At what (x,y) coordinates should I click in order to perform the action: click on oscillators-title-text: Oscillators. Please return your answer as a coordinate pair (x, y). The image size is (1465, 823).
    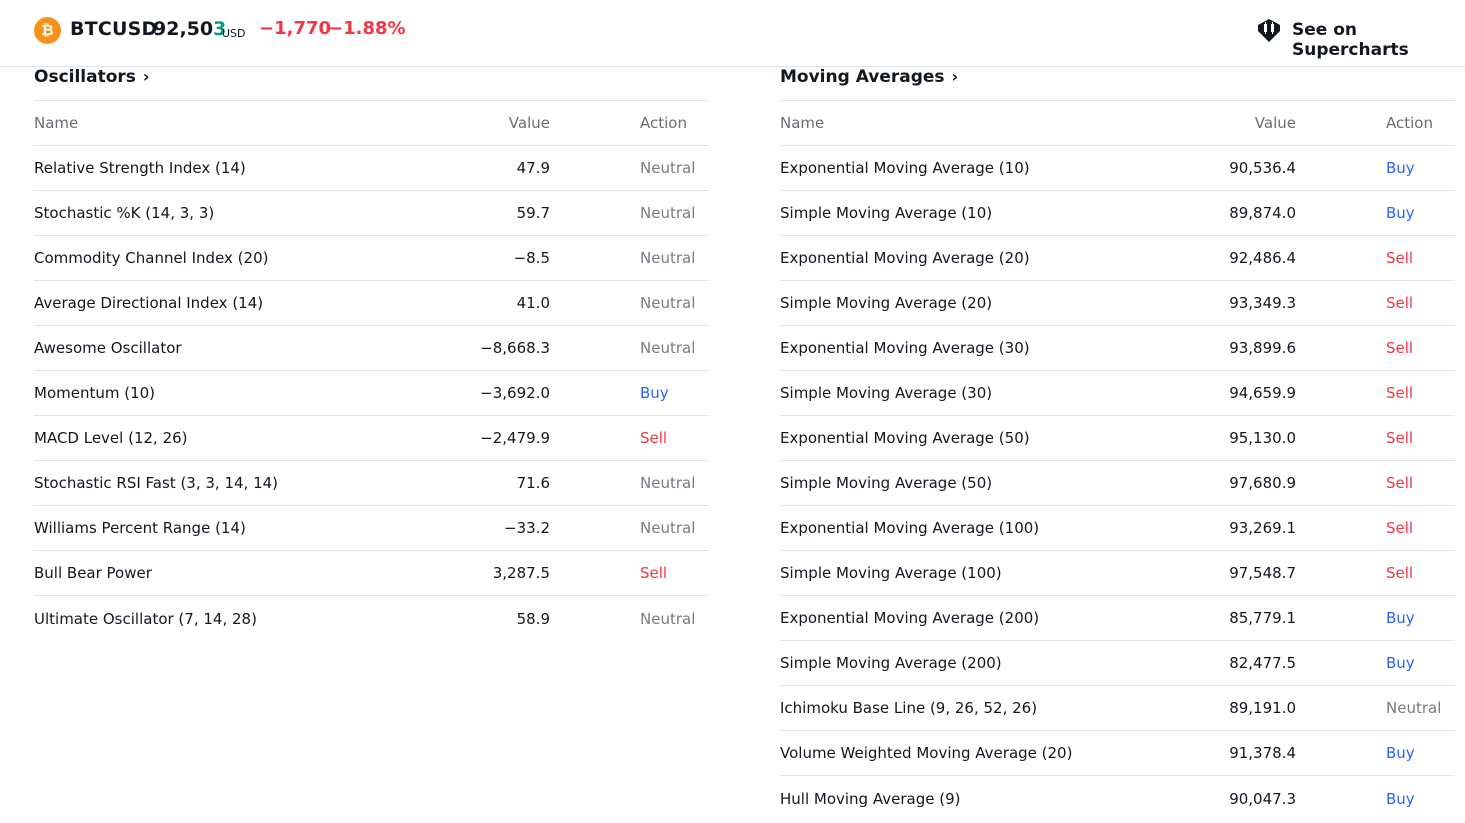
    Looking at the image, I should click on (85, 77).